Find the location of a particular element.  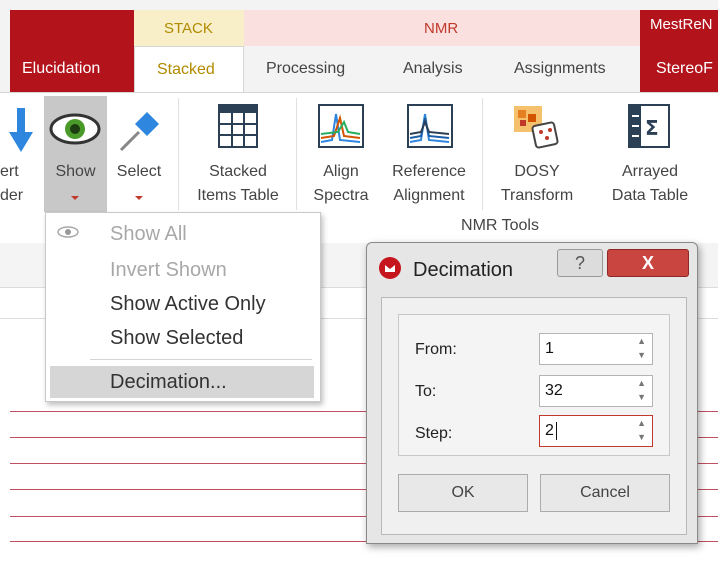

app-logo-glyph-icon is located at coordinates (390, 268).